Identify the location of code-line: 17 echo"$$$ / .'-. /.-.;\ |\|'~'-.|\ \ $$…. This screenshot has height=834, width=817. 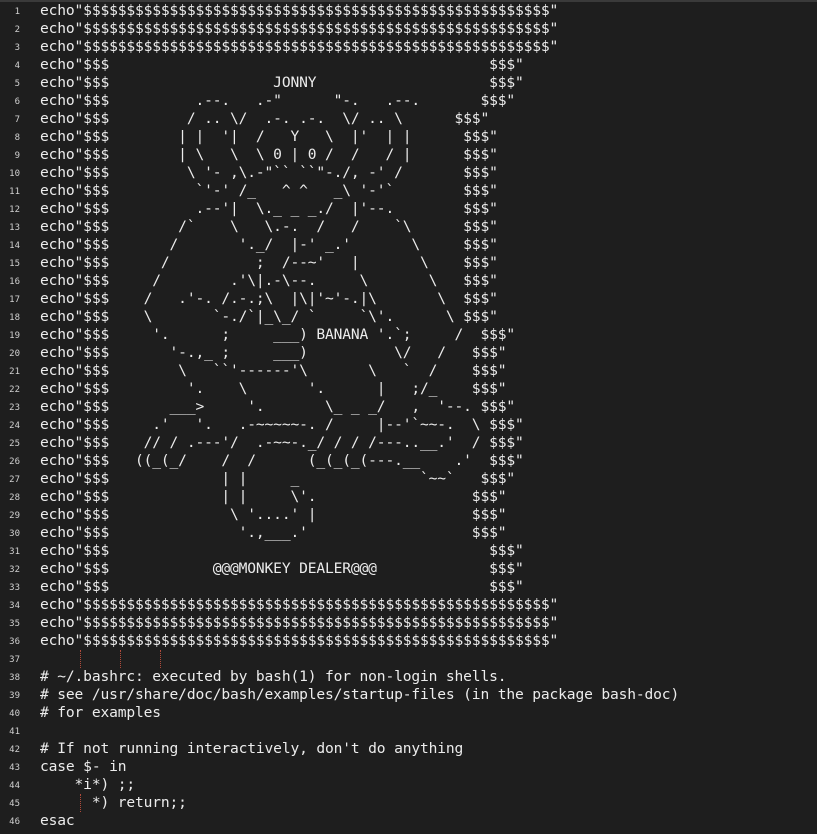
(408, 299).